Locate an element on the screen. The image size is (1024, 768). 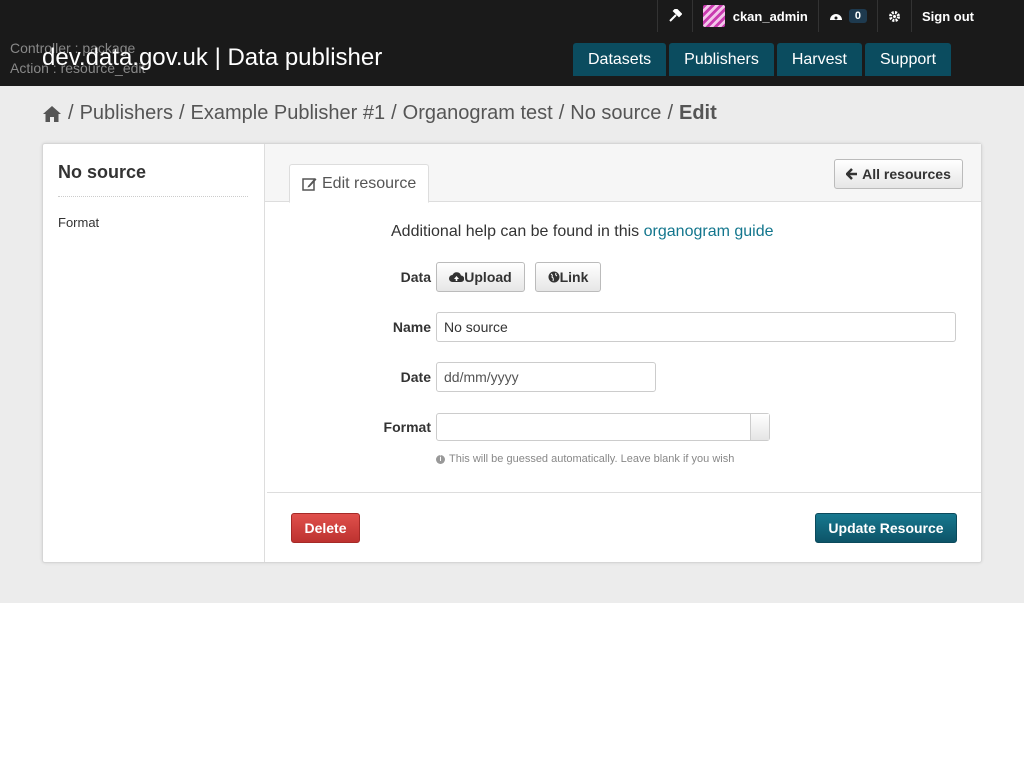
site-subtitle: Data publisher is located at coordinates (305, 57).